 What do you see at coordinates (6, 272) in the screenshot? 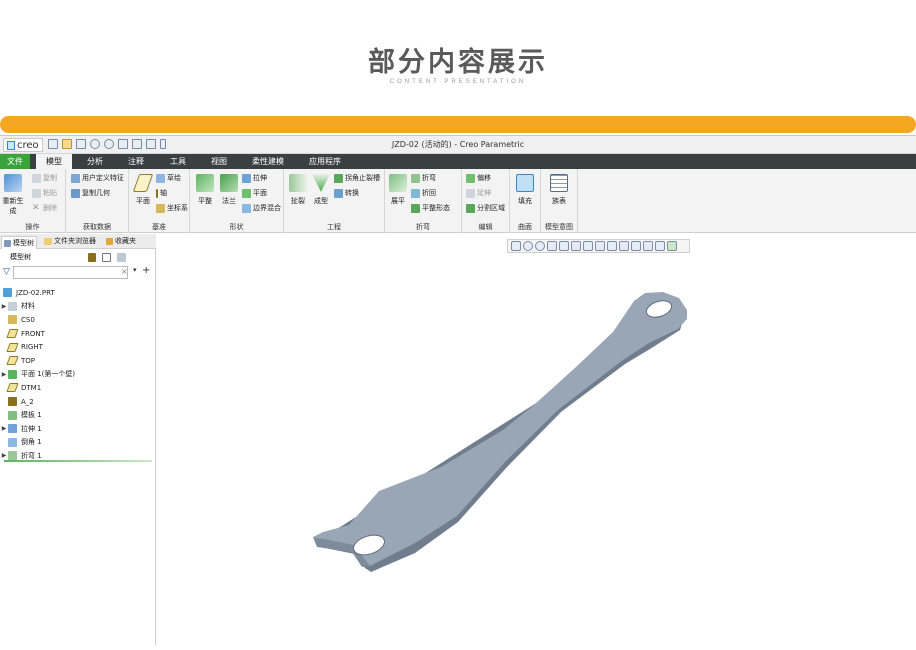
I see `filter-funnel-icon: ▽` at bounding box center [6, 272].